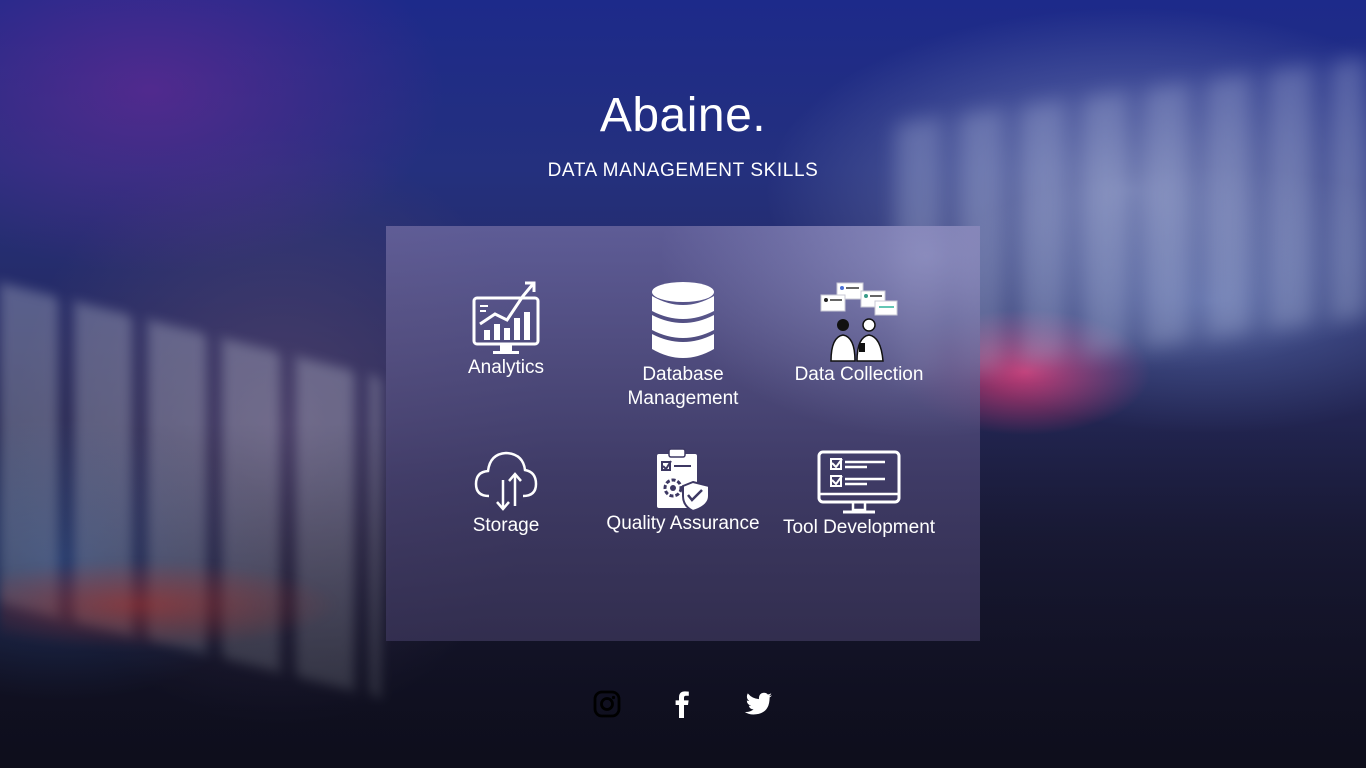  Describe the element at coordinates (506, 481) in the screenshot. I see `cloud-storage-icon` at that location.